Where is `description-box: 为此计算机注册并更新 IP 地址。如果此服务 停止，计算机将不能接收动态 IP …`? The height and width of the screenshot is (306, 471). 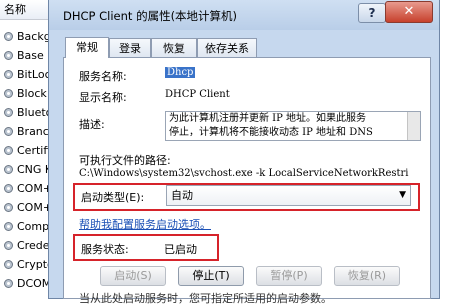 description-box: 为此计算机注册并更新 IP 地址。如果此服务 停止，计算机将不能接收动态 IP … is located at coordinates (293, 126).